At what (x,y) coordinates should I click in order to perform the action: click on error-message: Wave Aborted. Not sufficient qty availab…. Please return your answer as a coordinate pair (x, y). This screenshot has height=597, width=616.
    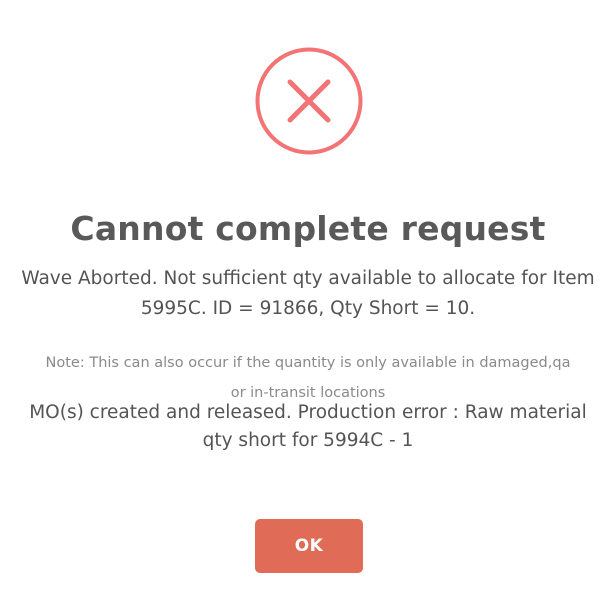
    Looking at the image, I should click on (308, 293).